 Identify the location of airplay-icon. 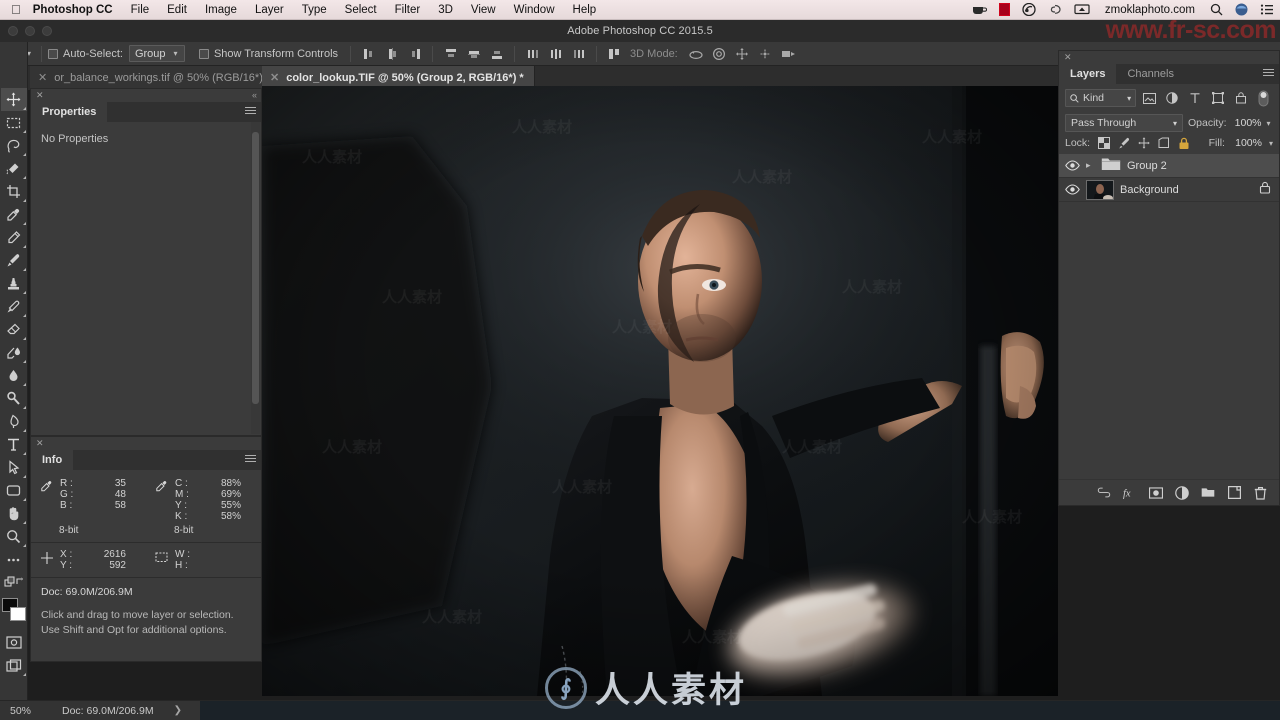
(1082, 9).